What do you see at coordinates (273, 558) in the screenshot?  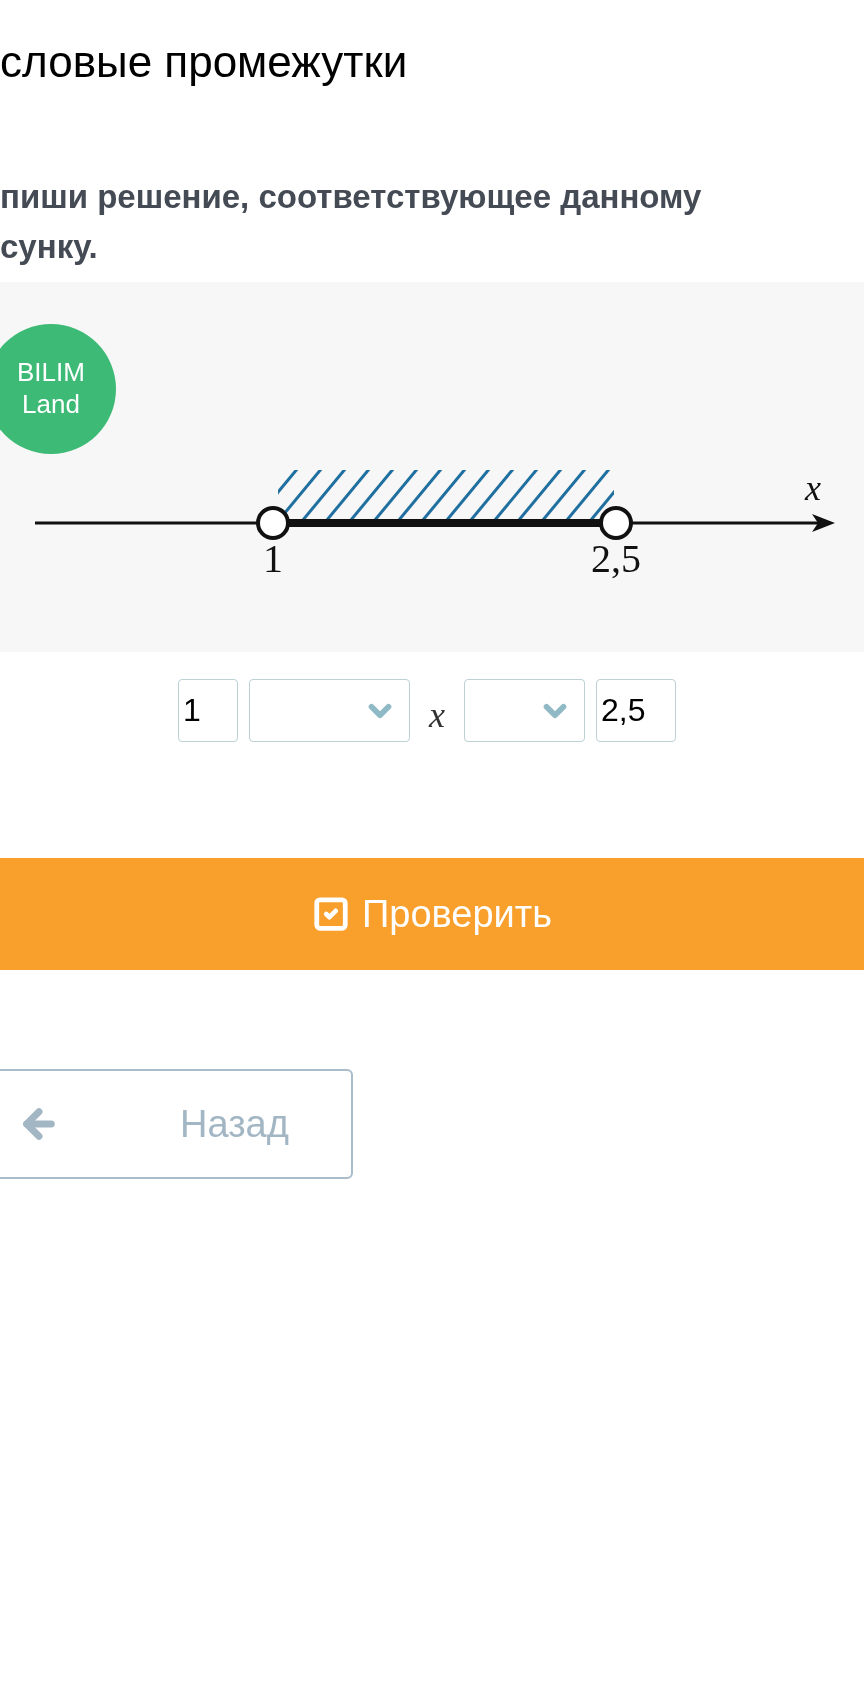 I see `point-label: 1` at bounding box center [273, 558].